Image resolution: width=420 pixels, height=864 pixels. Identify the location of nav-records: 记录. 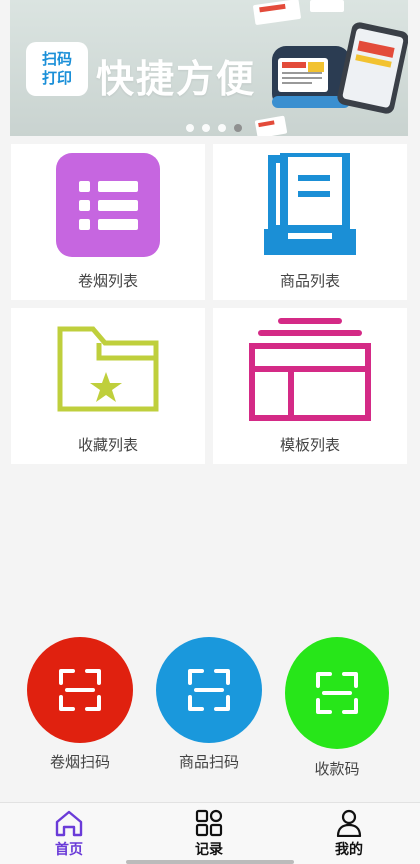
(209, 834).